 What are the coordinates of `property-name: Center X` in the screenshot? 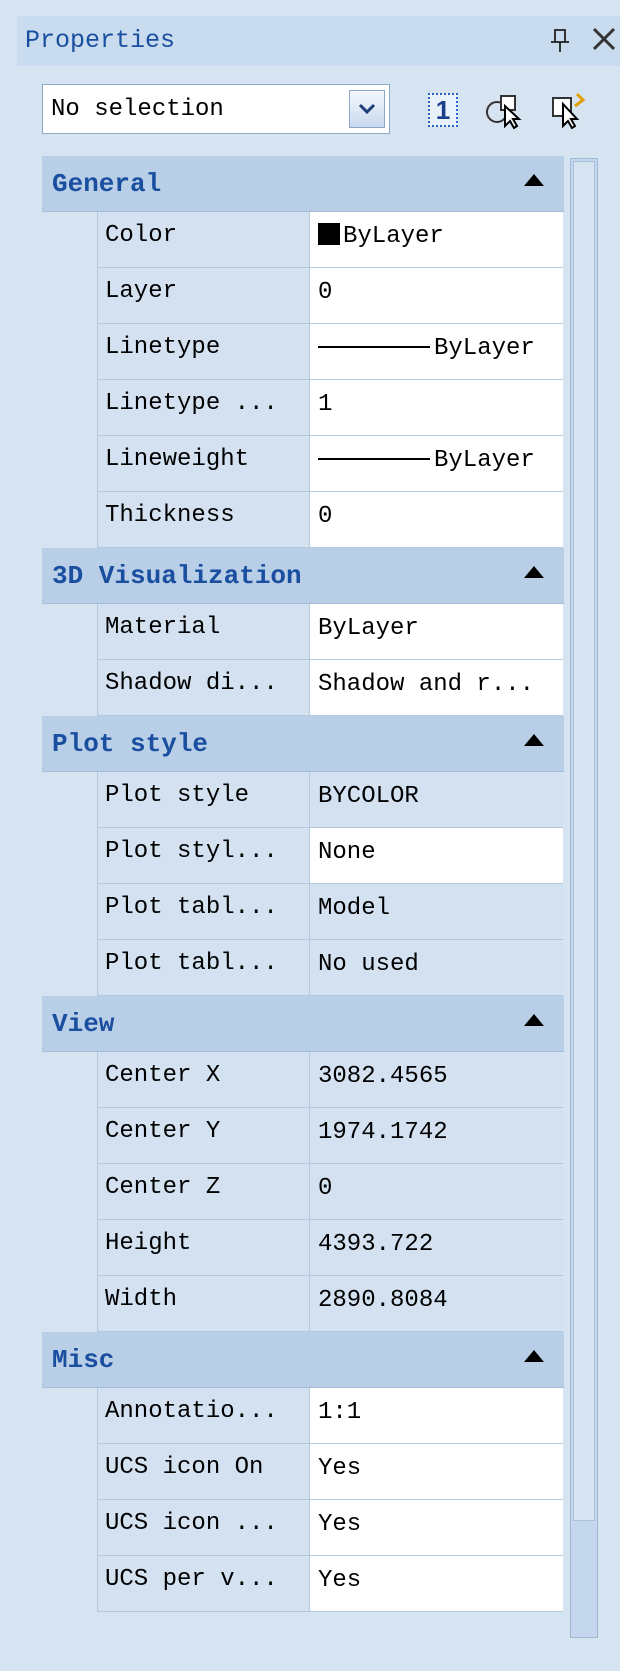 It's located at (203, 1080).